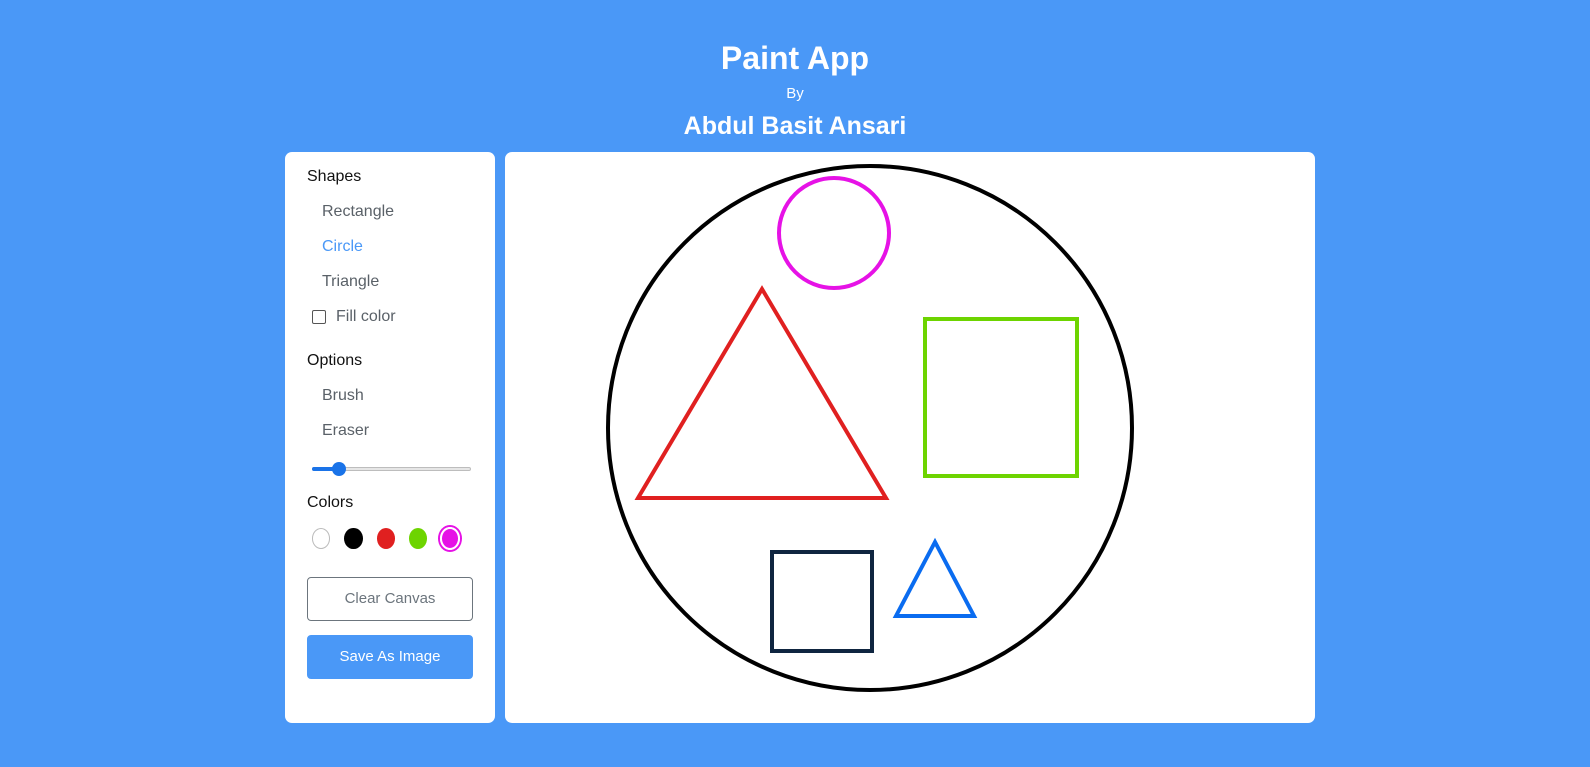  Describe the element at coordinates (390, 431) in the screenshot. I see `tool-eraser: Eraser` at that location.